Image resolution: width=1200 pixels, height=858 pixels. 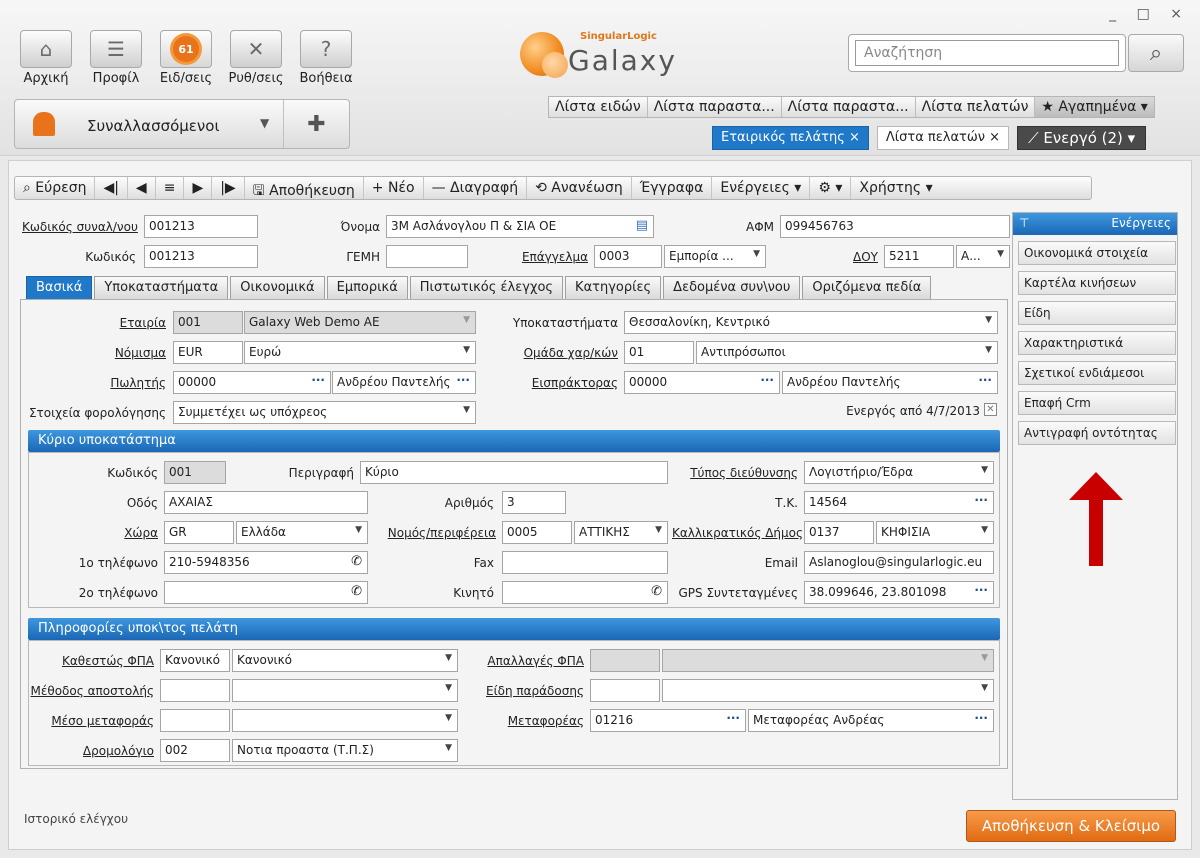 What do you see at coordinates (345, 690) in the screenshot?
I see `ship-method-select: ▼` at bounding box center [345, 690].